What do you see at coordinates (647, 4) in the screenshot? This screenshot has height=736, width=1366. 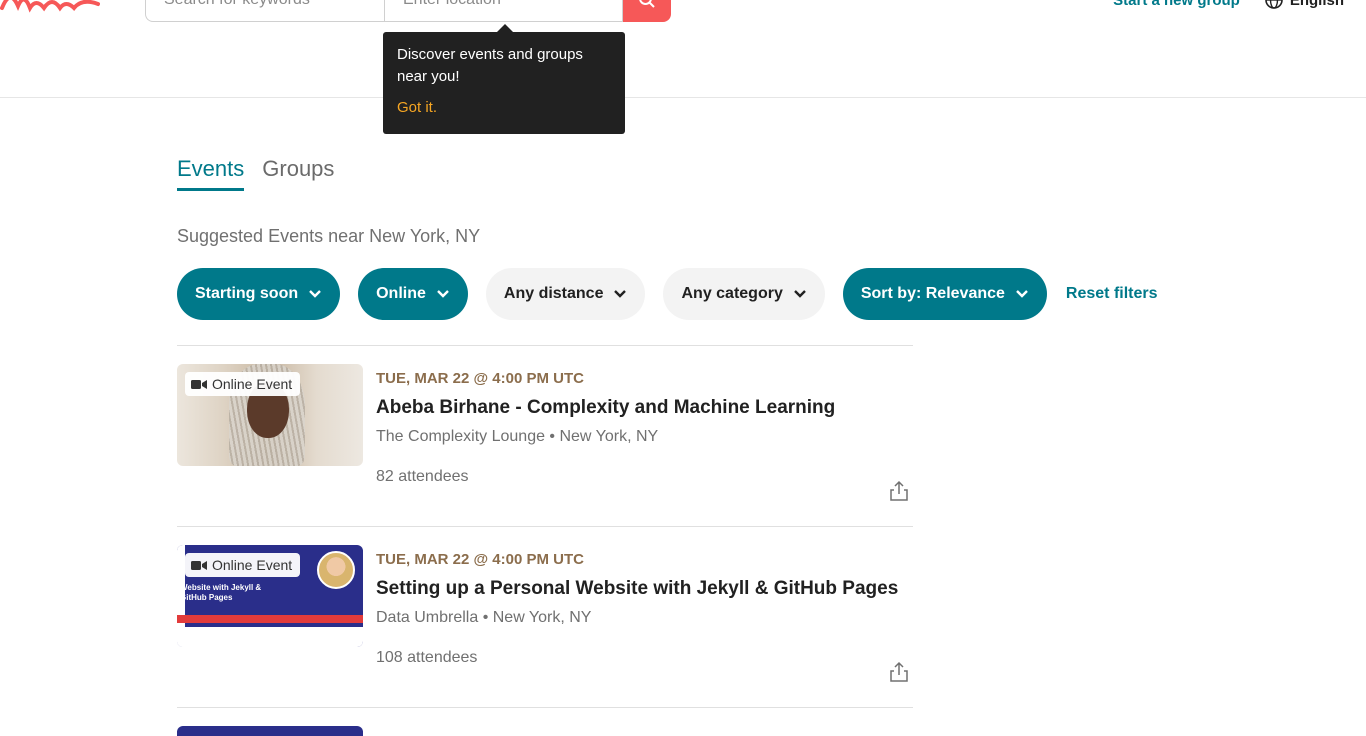 I see `search-icon` at bounding box center [647, 4].